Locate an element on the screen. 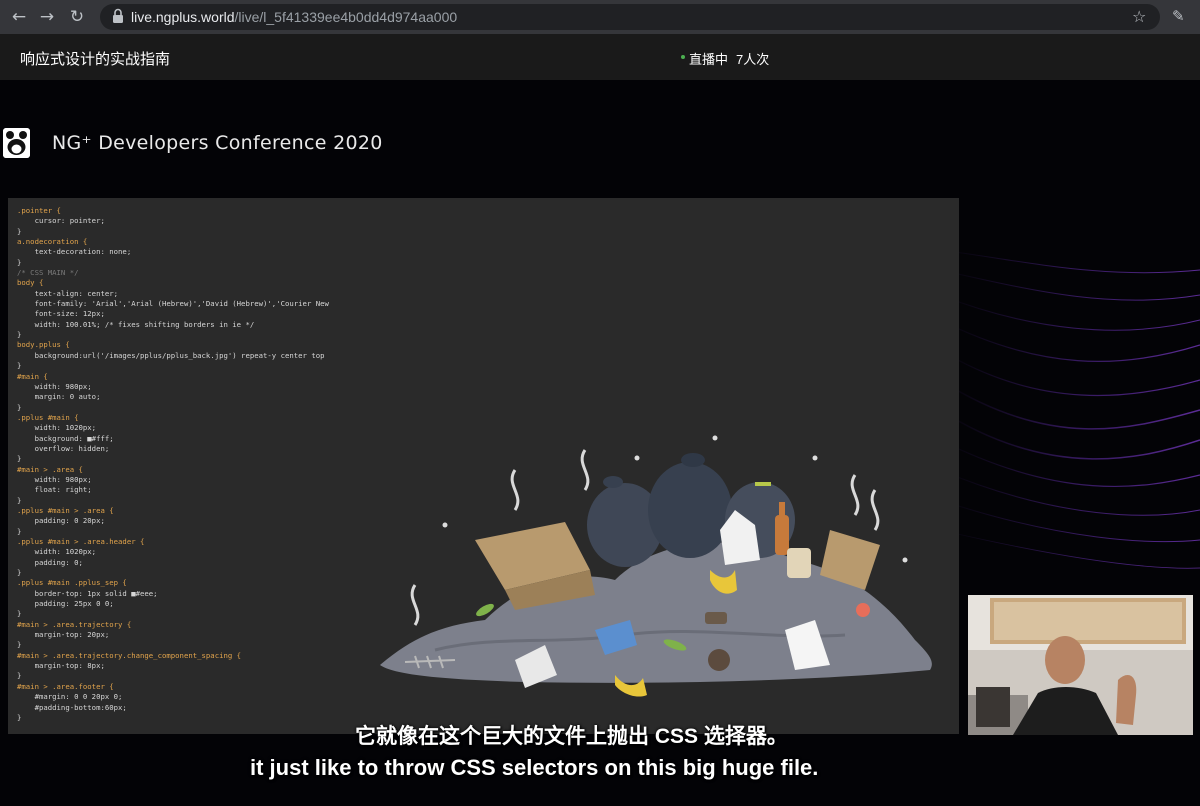  viewer-count: 7人次 is located at coordinates (753, 59).